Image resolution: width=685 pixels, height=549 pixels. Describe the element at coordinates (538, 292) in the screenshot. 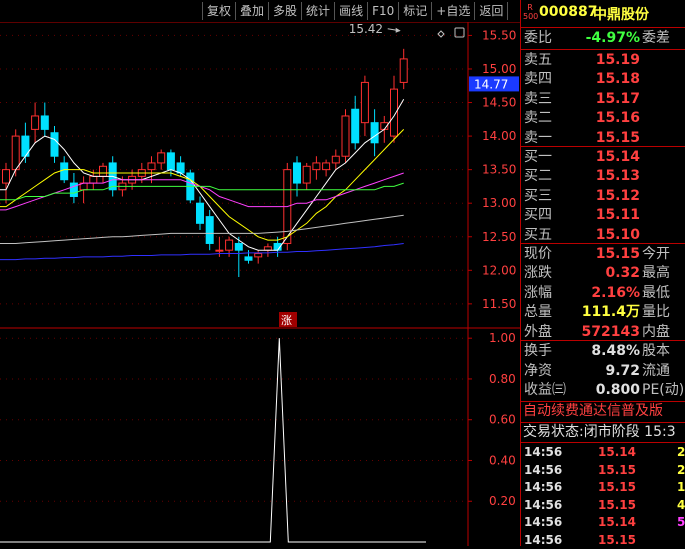

I see `row-label: 涨幅` at that location.